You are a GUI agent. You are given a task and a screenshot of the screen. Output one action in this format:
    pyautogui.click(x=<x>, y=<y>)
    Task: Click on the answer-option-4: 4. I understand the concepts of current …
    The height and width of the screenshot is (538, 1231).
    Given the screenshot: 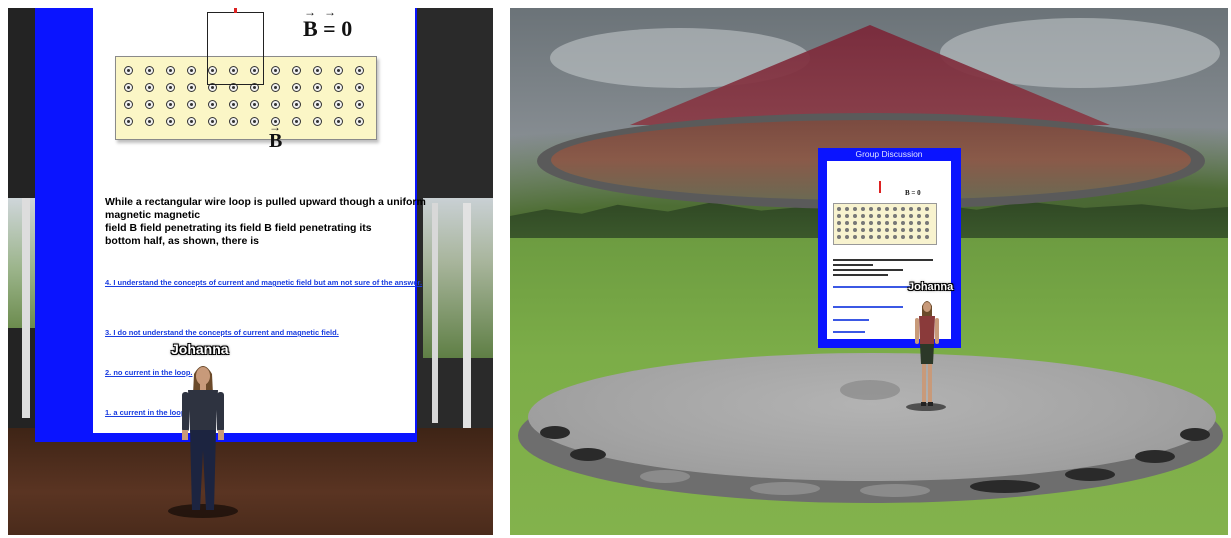 What is the action you would take?
    pyautogui.click(x=263, y=282)
    